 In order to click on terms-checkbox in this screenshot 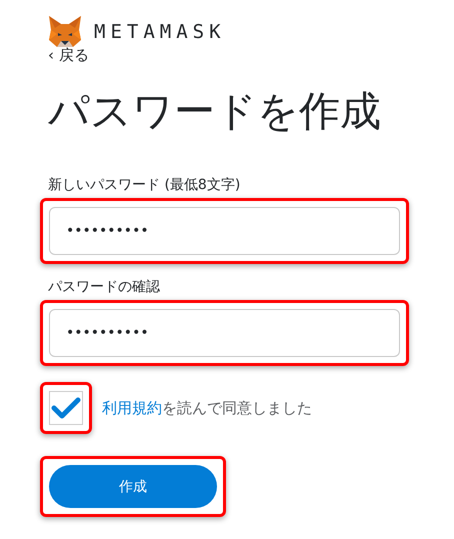, I will do `click(66, 408)`.